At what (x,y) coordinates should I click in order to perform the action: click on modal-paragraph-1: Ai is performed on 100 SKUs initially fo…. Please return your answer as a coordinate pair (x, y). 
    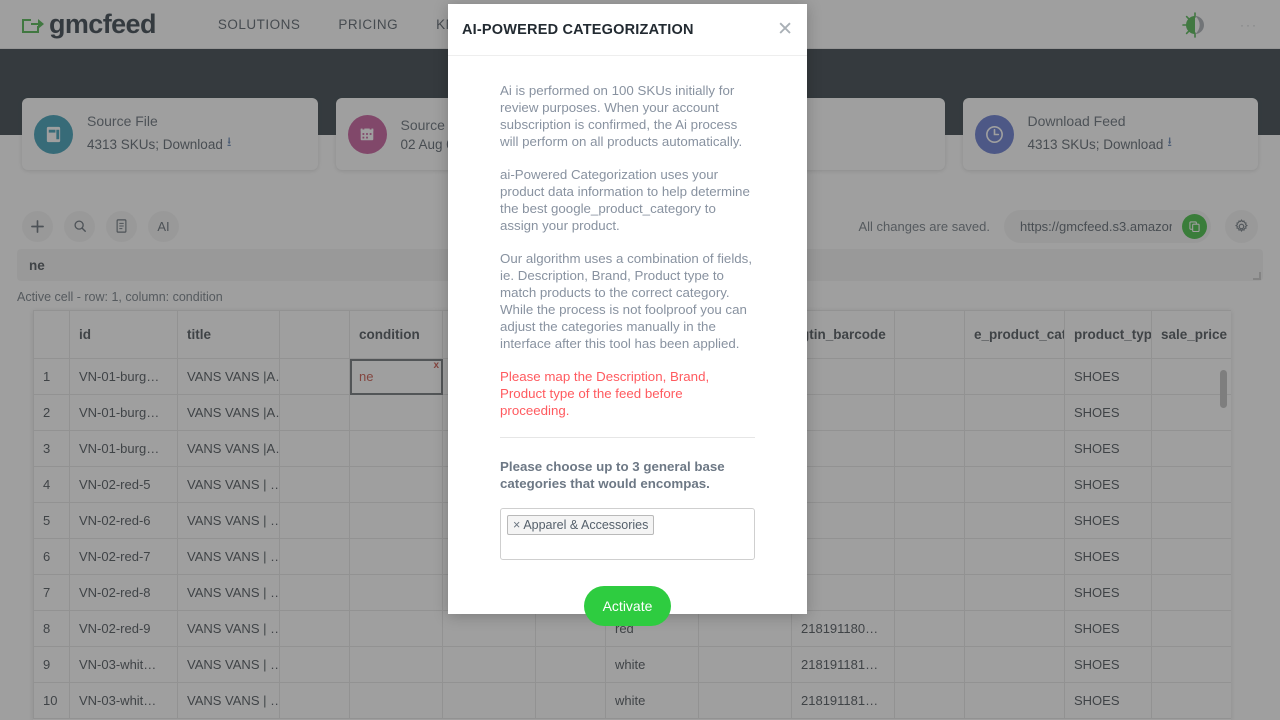
    Looking at the image, I should click on (621, 116).